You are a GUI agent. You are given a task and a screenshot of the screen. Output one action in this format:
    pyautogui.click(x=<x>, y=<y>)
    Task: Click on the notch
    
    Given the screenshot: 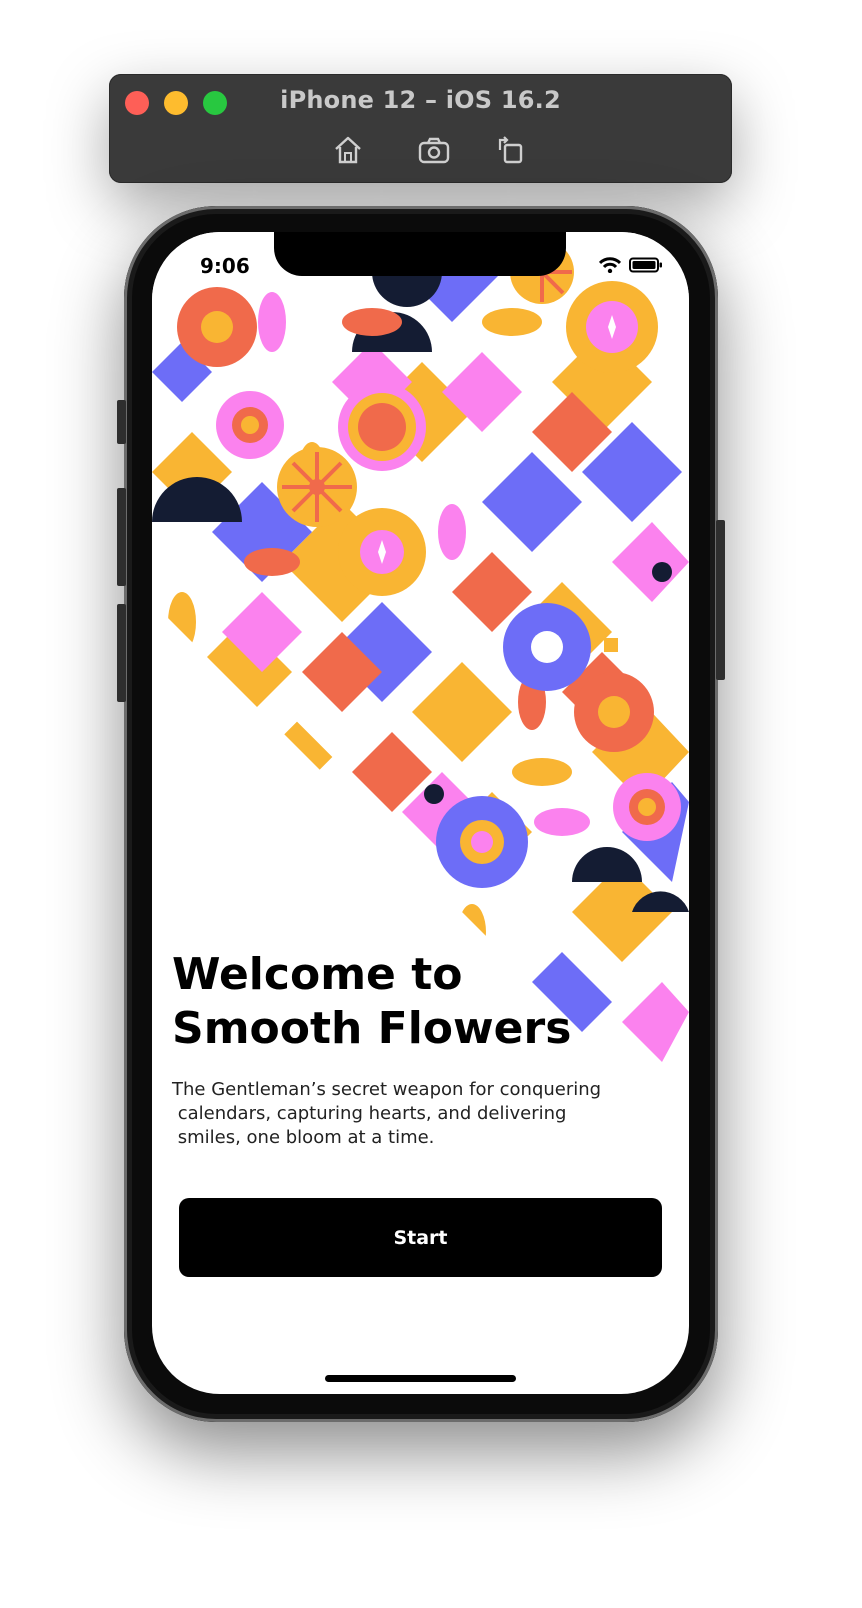 What is the action you would take?
    pyautogui.click(x=420, y=254)
    